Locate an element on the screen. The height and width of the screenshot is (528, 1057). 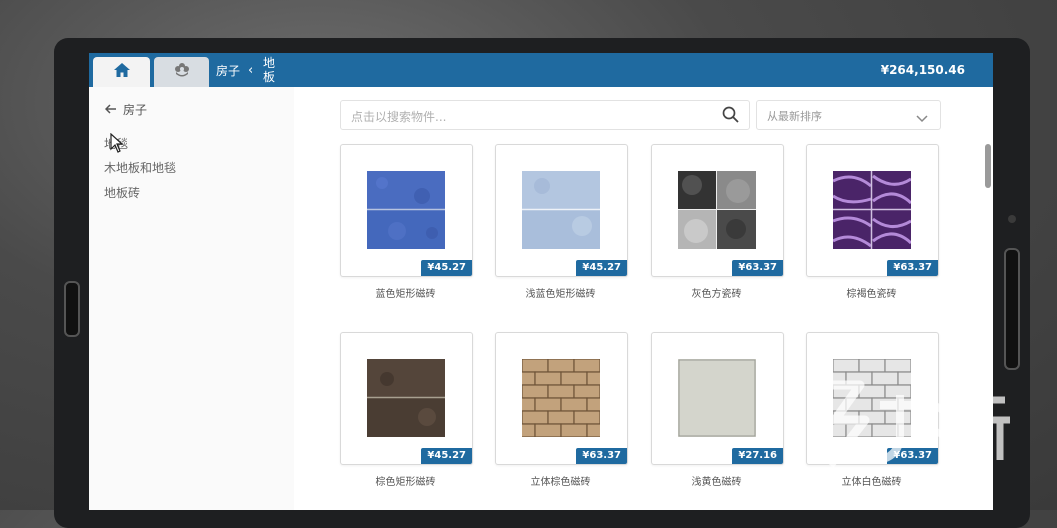
product-name: 浅黄色磁砖 is located at coordinates (716, 482).